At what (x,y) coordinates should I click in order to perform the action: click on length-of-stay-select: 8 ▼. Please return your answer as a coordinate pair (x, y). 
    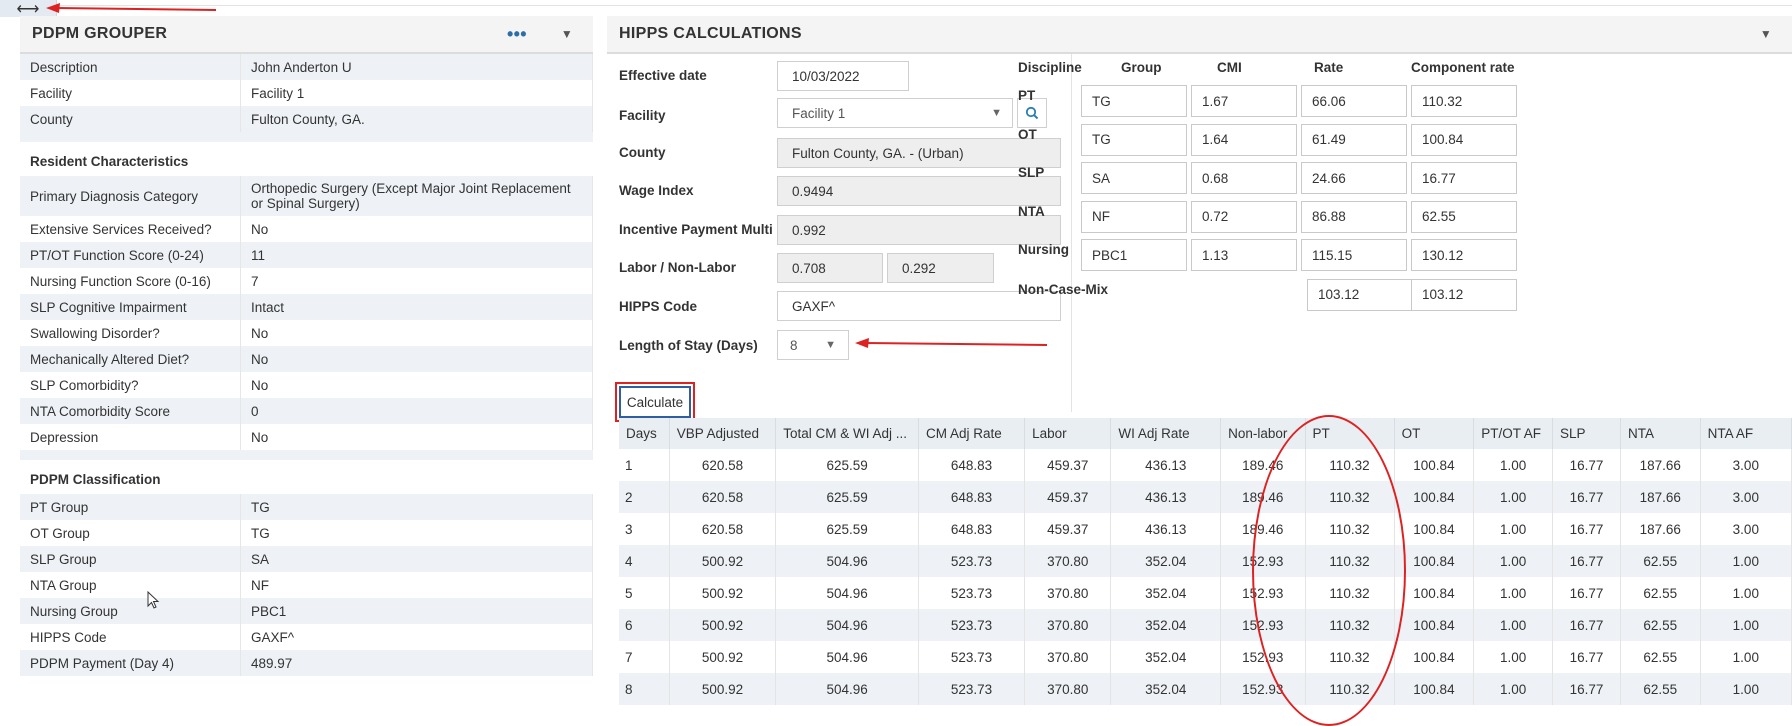
    Looking at the image, I should click on (813, 345).